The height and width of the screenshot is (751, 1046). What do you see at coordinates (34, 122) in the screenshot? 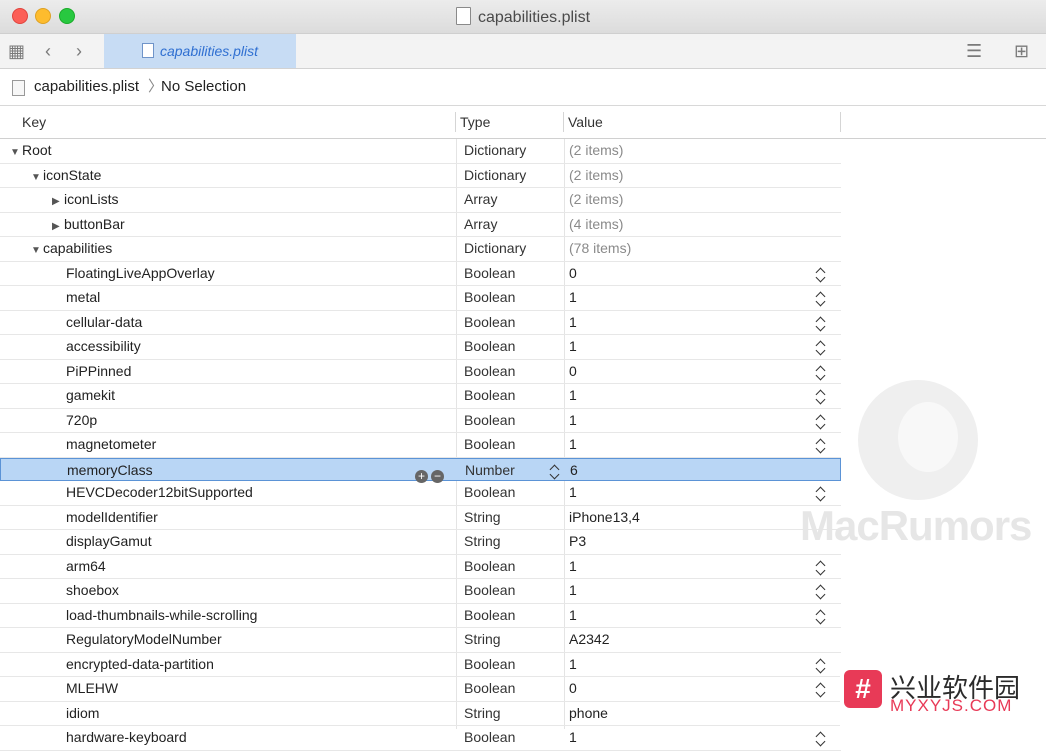
I see `column-key: Key` at bounding box center [34, 122].